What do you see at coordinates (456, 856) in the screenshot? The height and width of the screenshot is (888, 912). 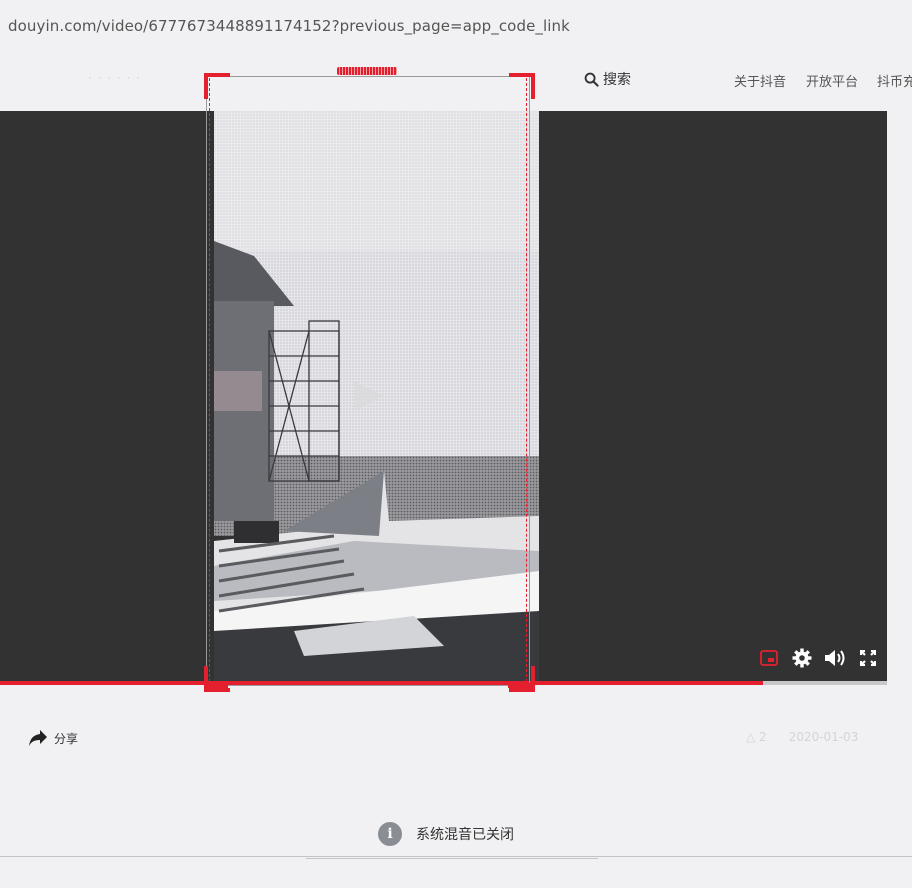 I see `divider` at bounding box center [456, 856].